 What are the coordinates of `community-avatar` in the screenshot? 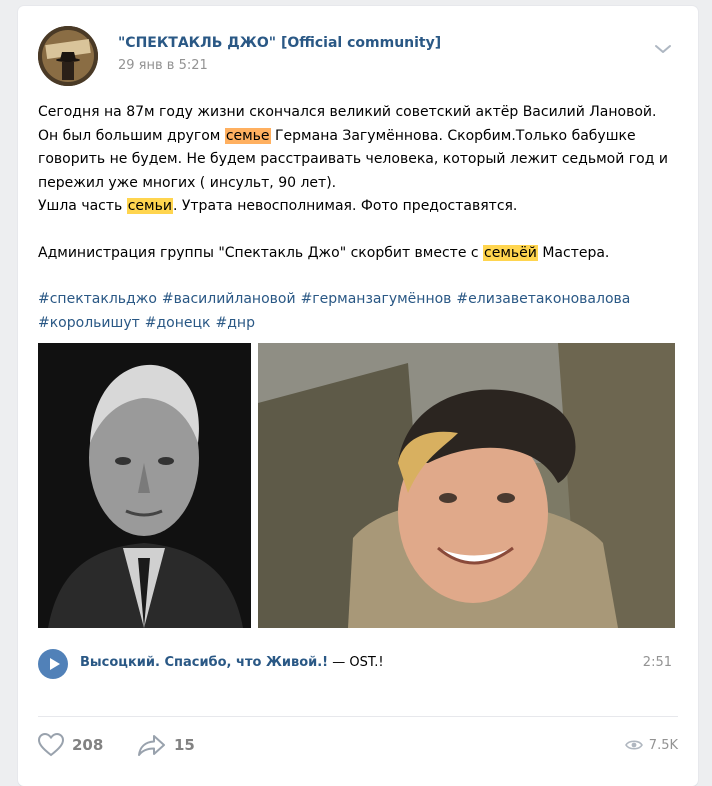 It's located at (68, 56).